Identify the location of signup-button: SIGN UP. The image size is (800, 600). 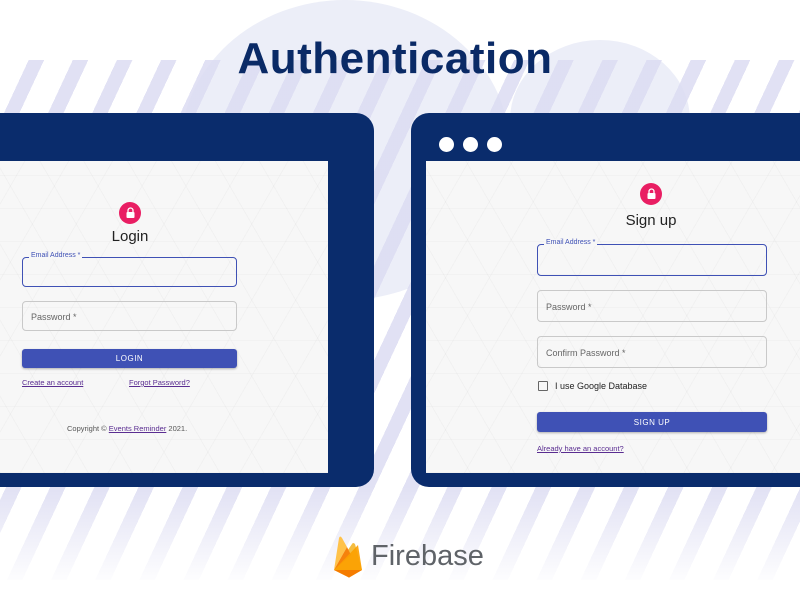
(652, 422).